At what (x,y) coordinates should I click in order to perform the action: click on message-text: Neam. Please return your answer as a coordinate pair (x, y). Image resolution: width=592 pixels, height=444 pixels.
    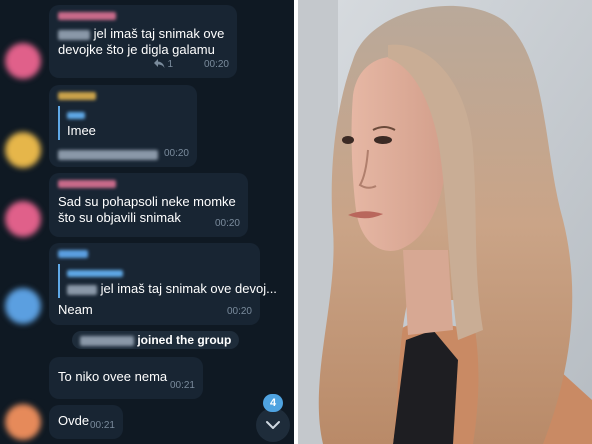
    Looking at the image, I should click on (75, 309).